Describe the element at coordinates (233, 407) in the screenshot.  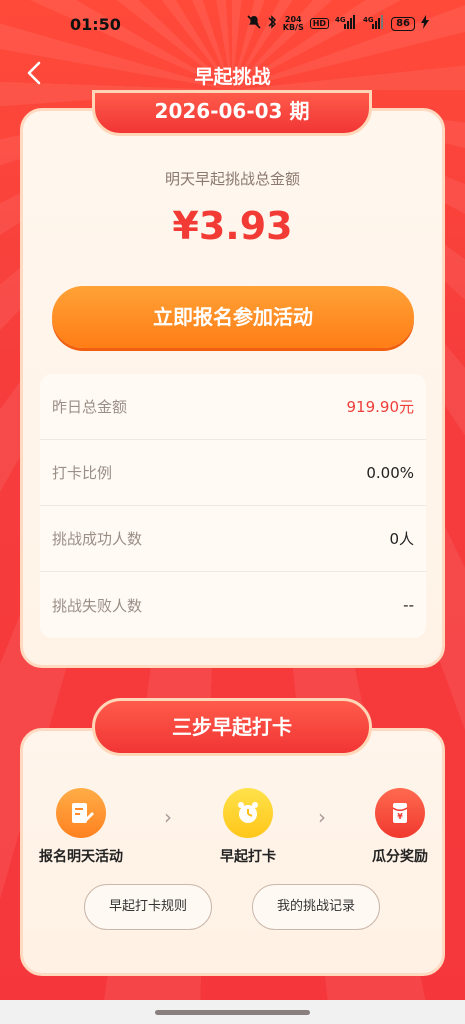
I see `stat-row-yesterday-total: 昨日总金额 919.90元` at that location.